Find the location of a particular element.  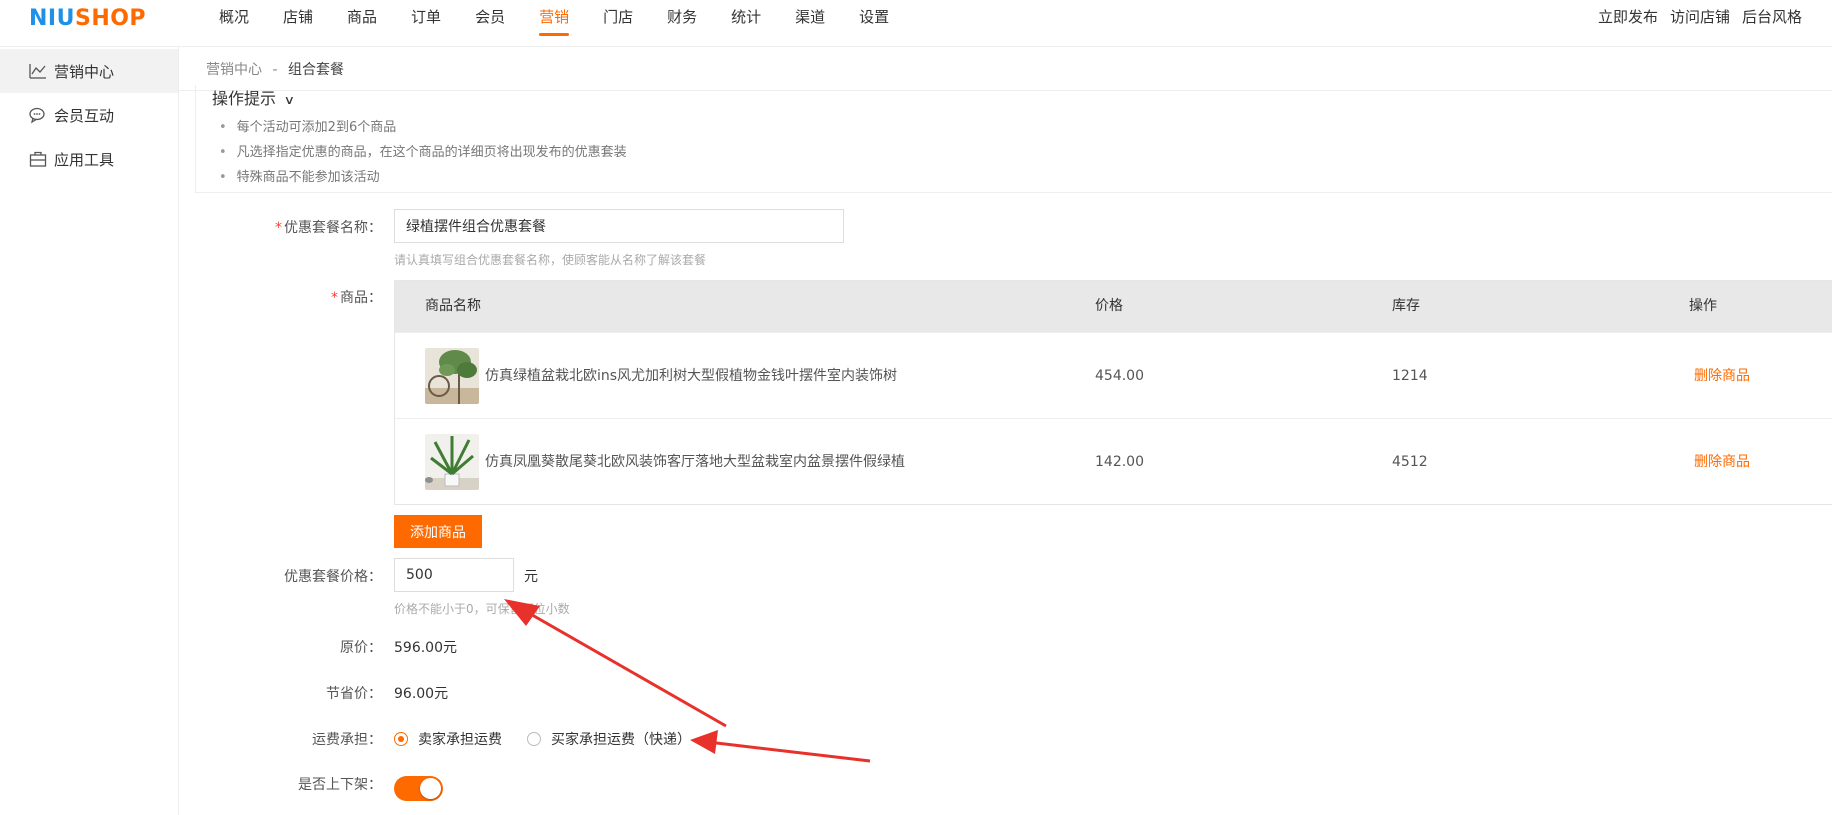

package-price-input: 500 is located at coordinates (454, 575).